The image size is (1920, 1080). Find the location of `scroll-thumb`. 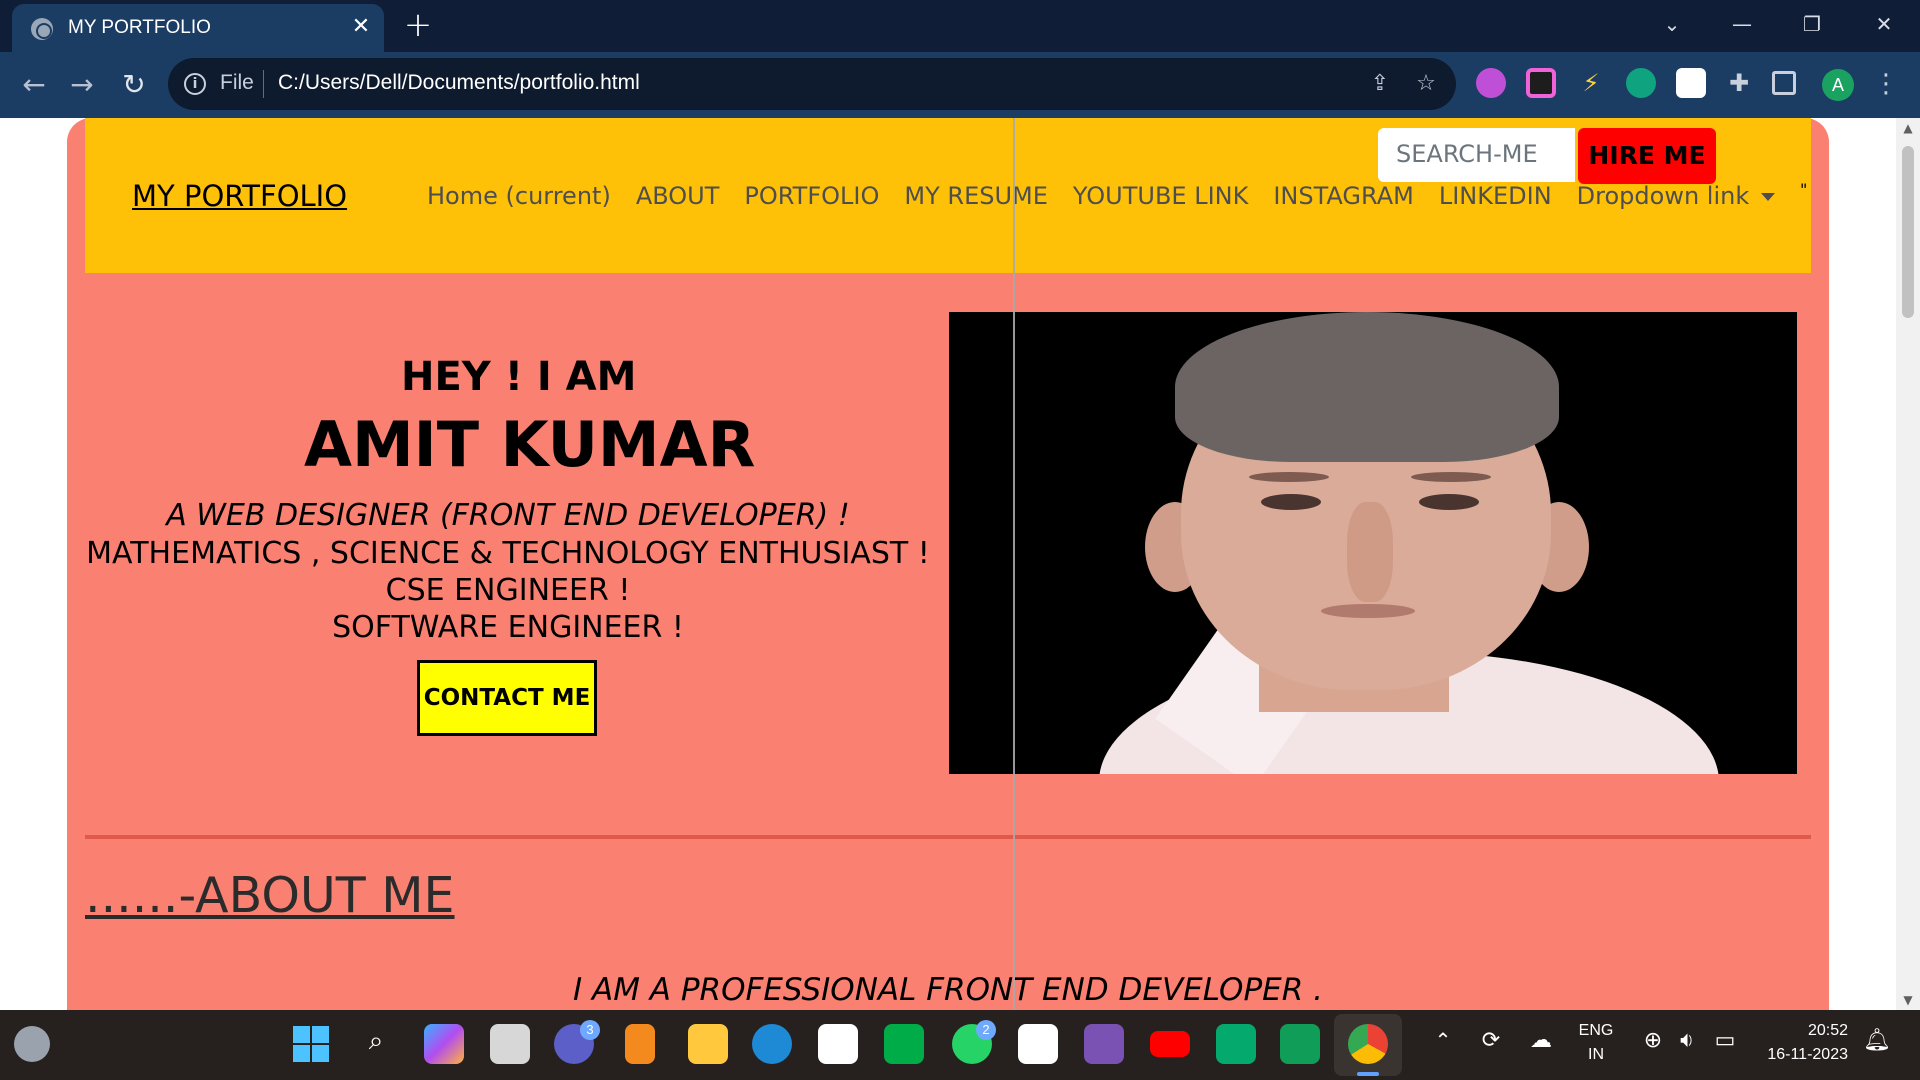

scroll-thumb is located at coordinates (1908, 232).